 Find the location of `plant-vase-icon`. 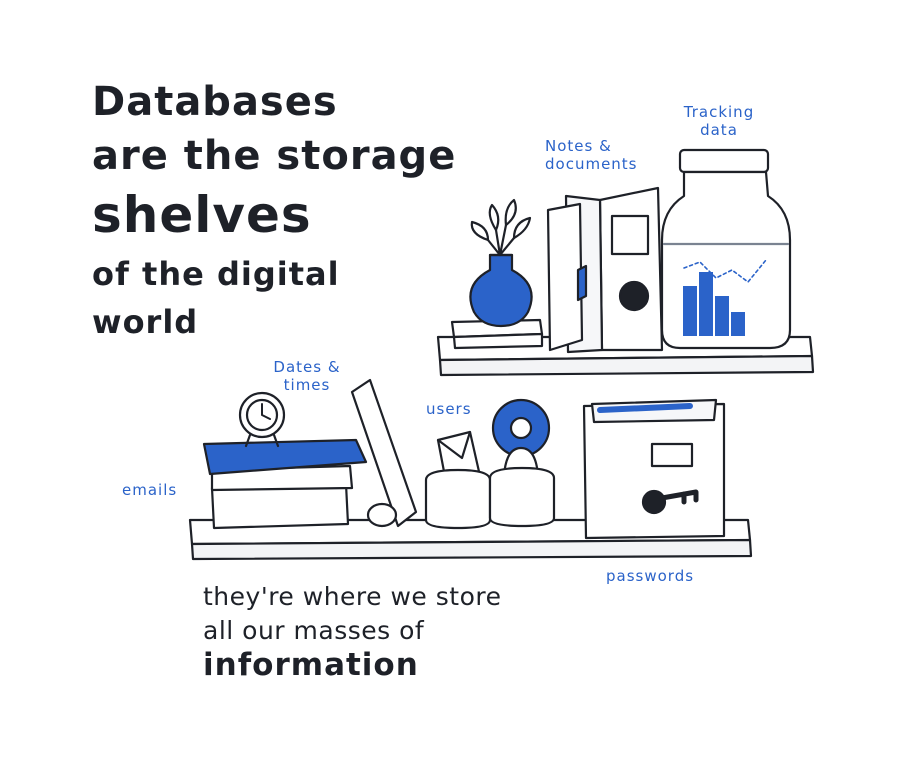

plant-vase-icon is located at coordinates (497, 274).